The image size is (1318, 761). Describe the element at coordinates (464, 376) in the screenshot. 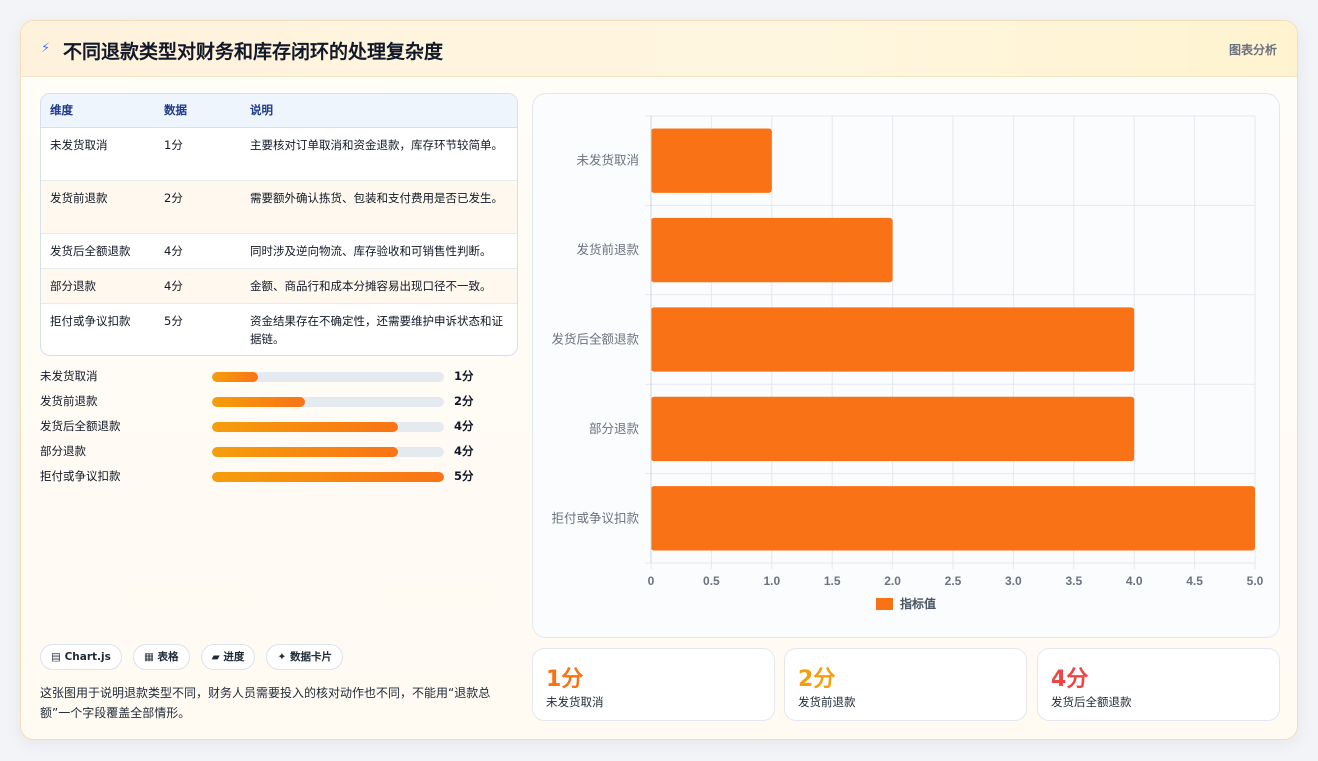

I see `progress-value: 1分` at that location.